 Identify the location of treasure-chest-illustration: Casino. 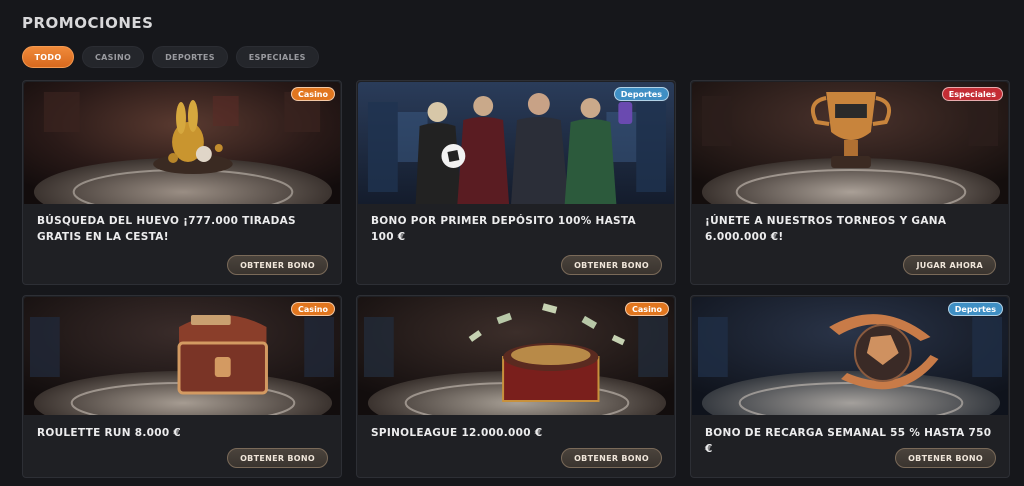
(182, 356).